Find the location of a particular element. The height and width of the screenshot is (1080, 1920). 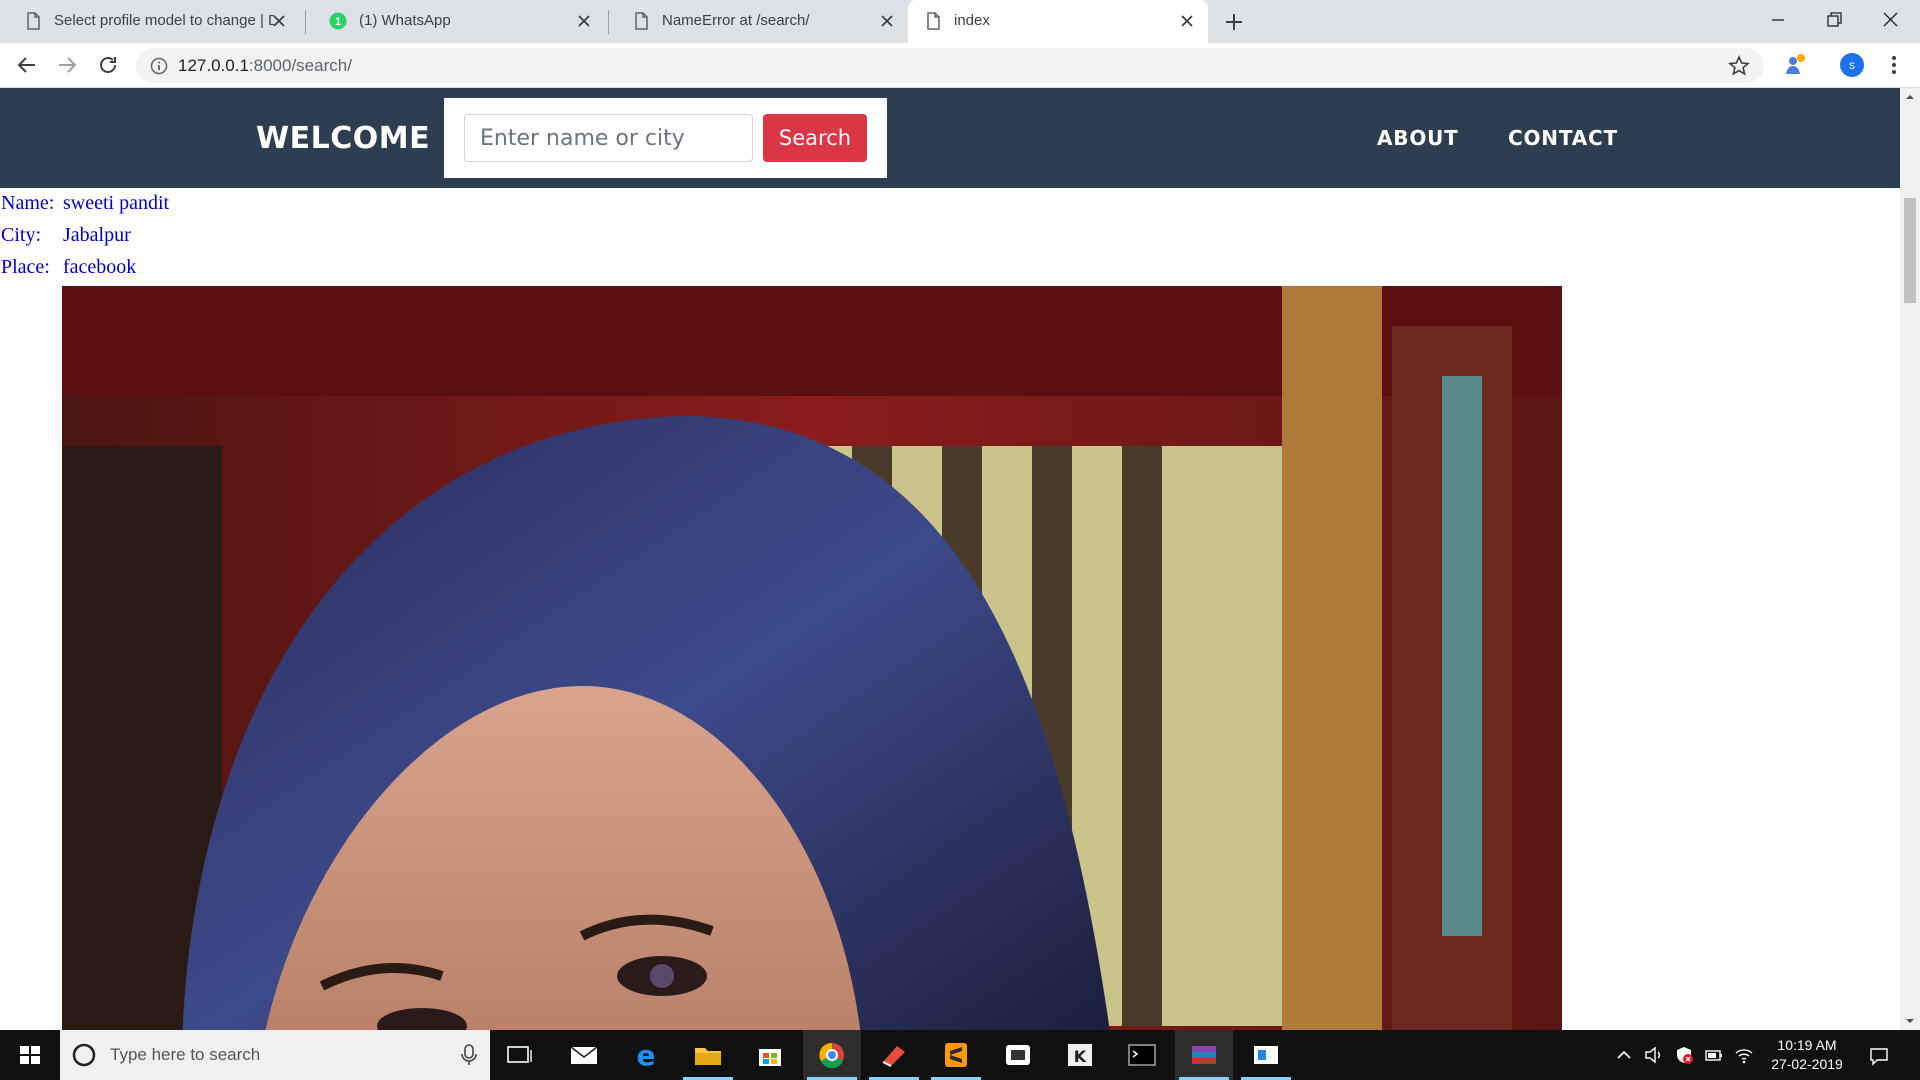

window-app is located at coordinates (1266, 1055).